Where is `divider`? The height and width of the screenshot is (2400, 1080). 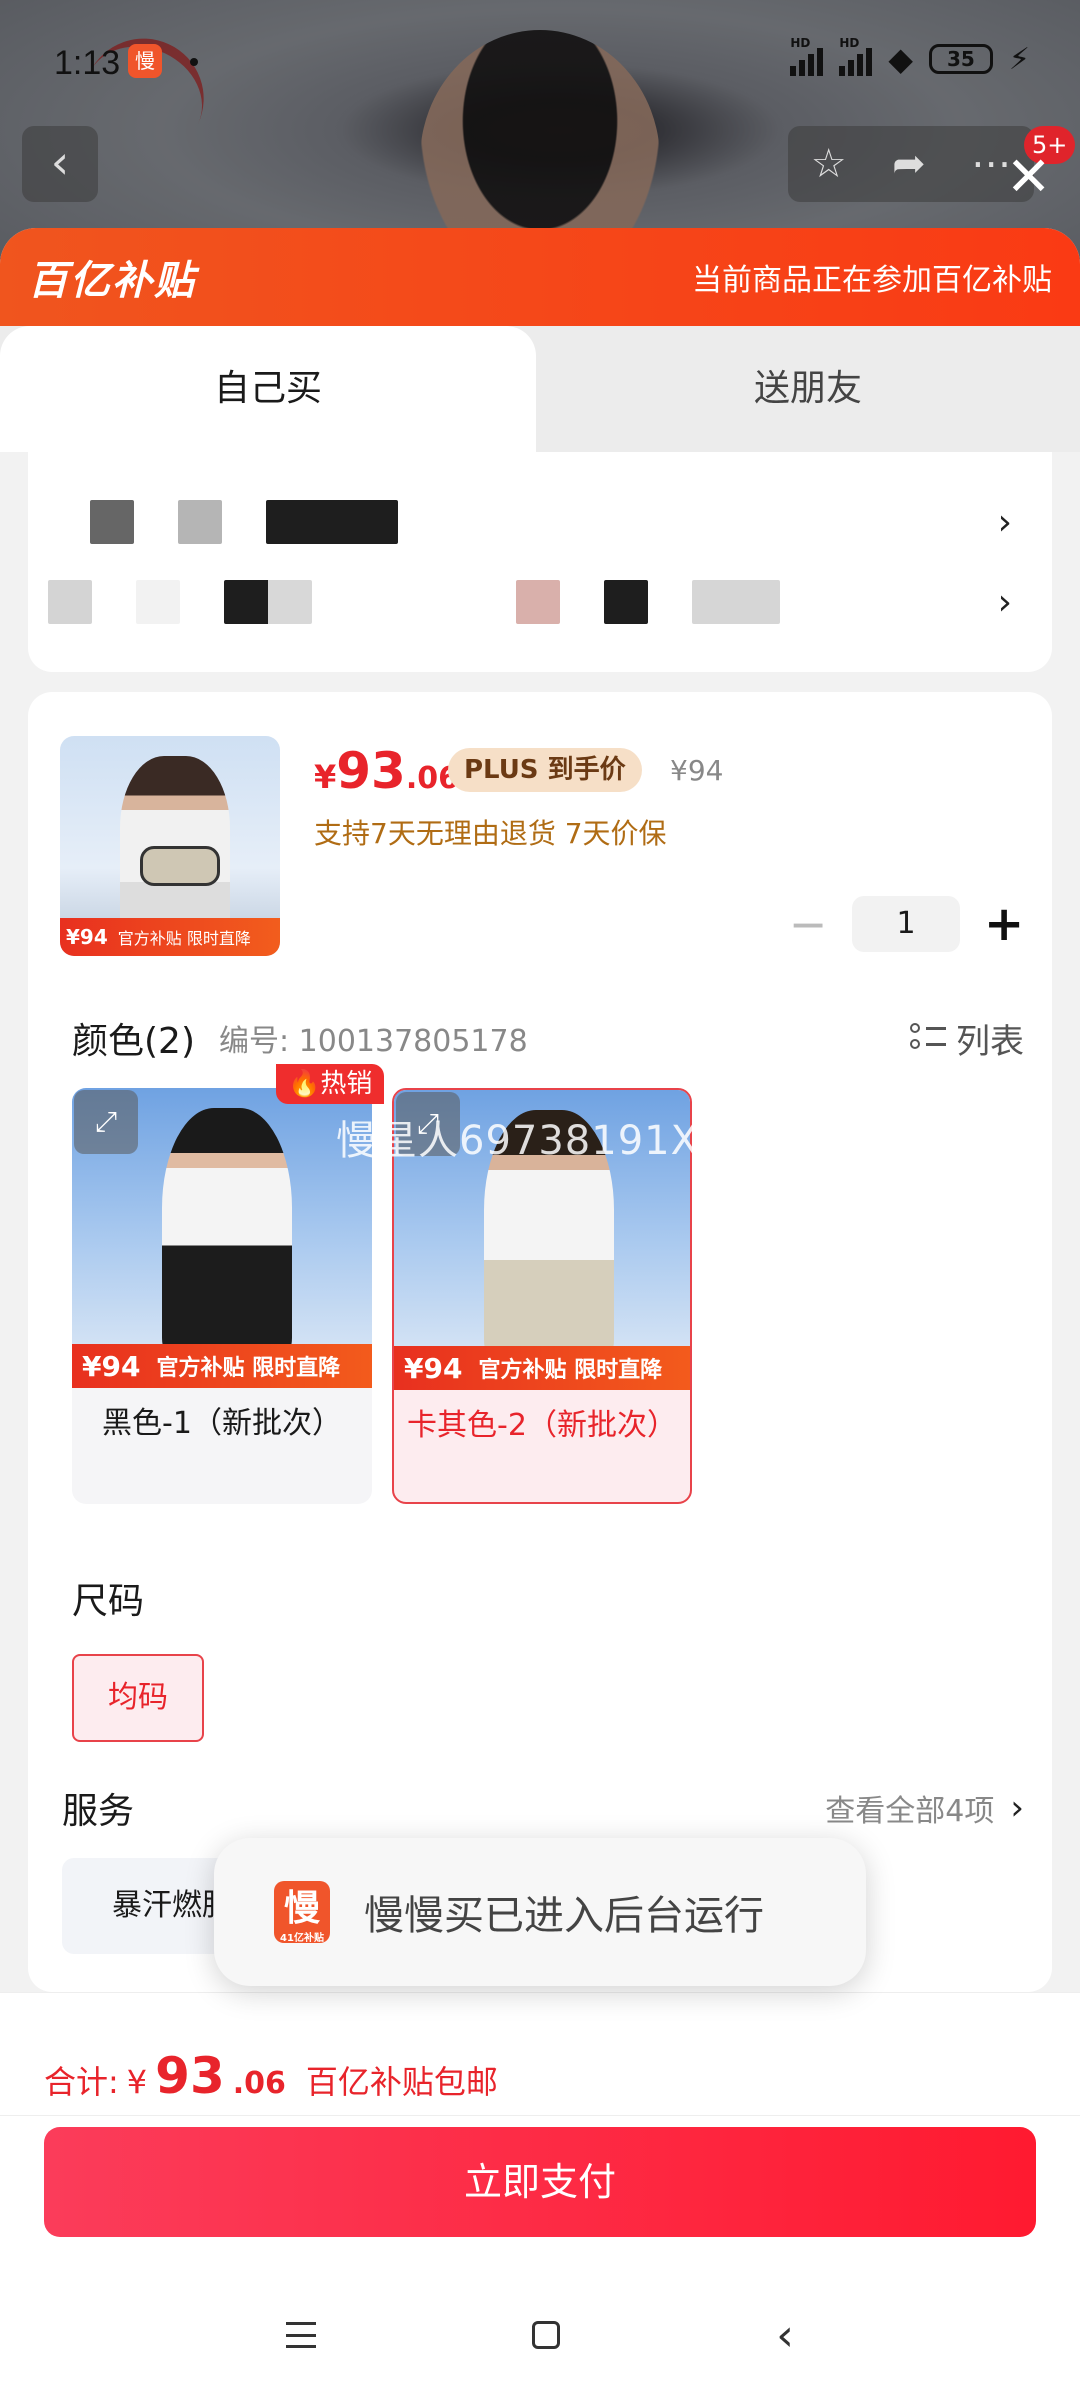 divider is located at coordinates (540, 2115).